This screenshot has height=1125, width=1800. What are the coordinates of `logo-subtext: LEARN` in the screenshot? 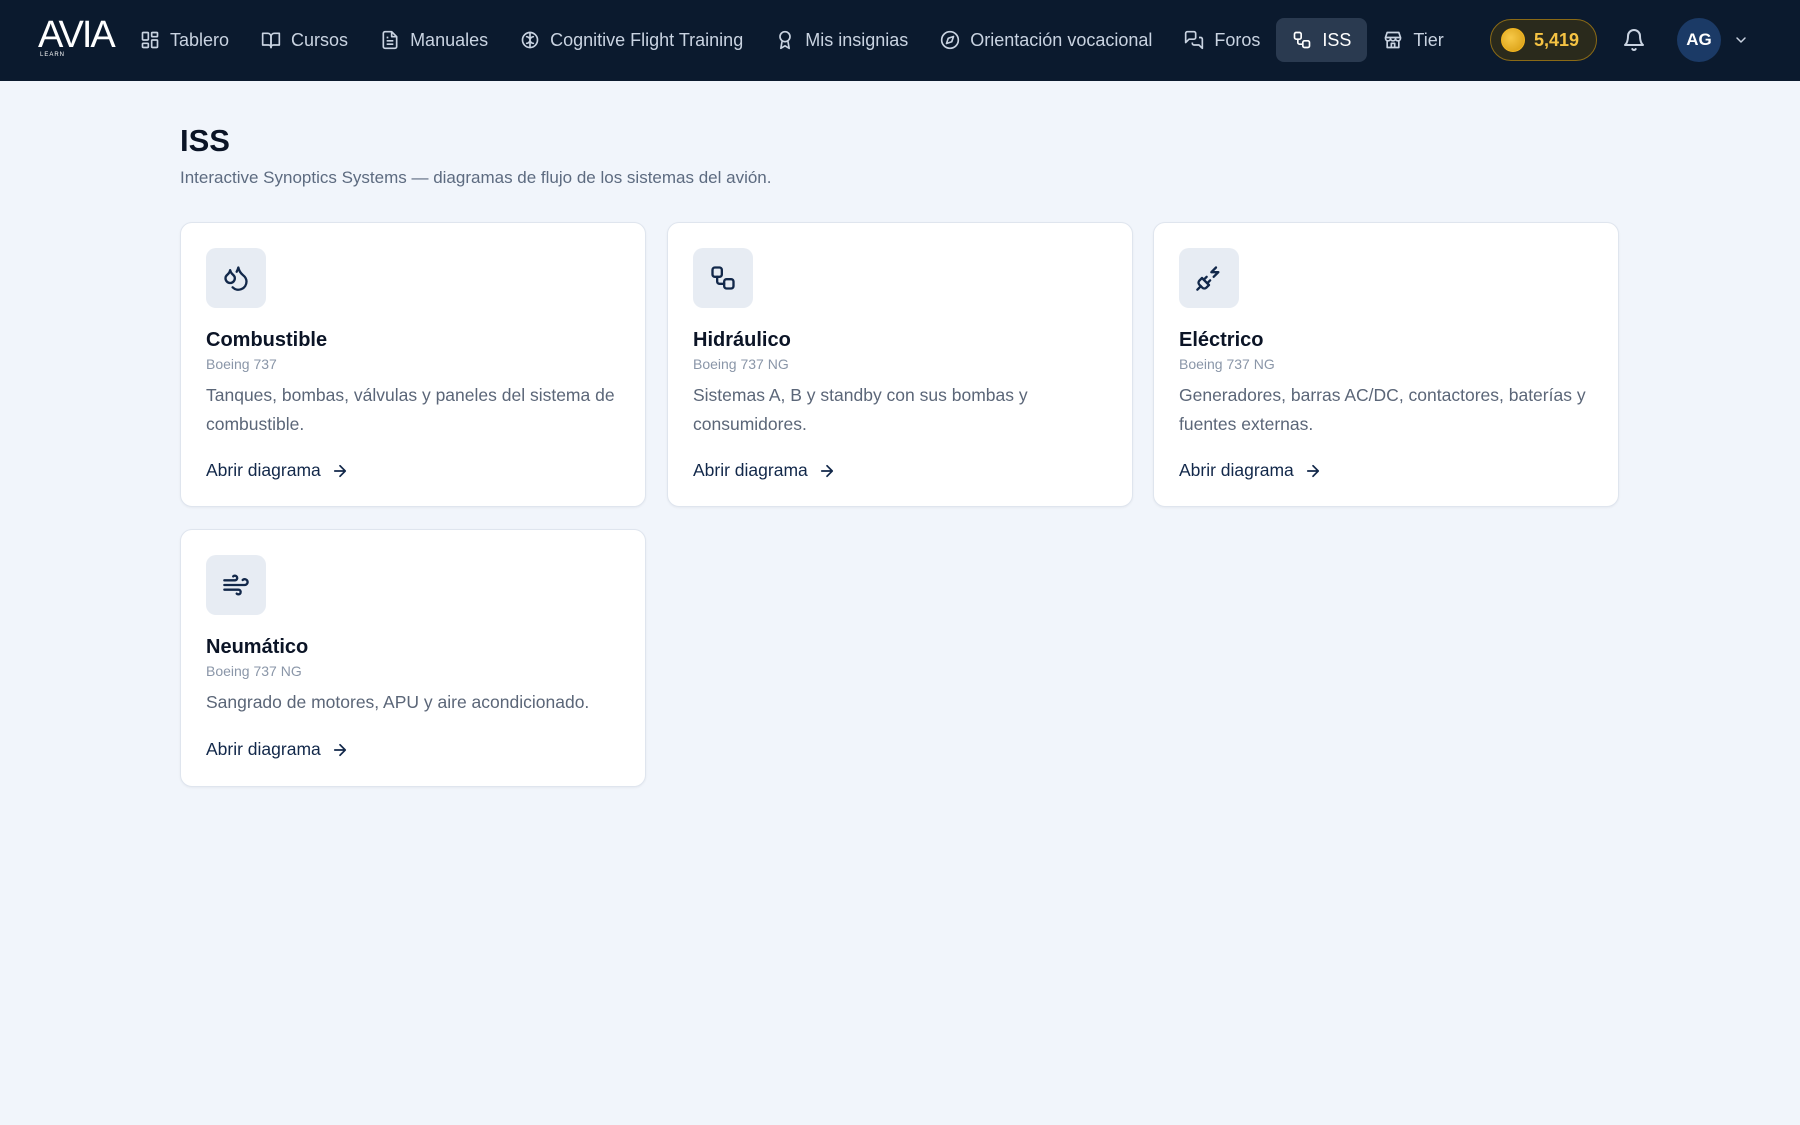 It's located at (53, 55).